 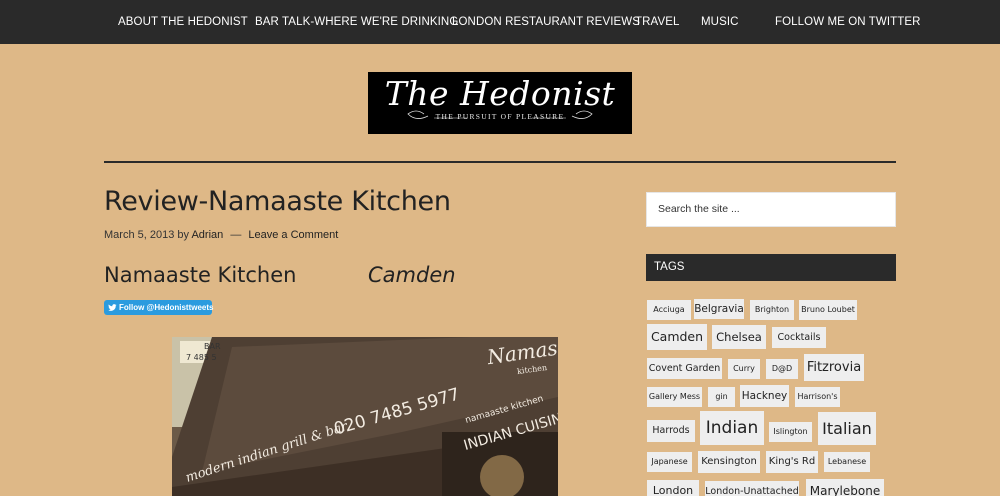 I want to click on tags-widget-title: TAGS, so click(x=771, y=267).